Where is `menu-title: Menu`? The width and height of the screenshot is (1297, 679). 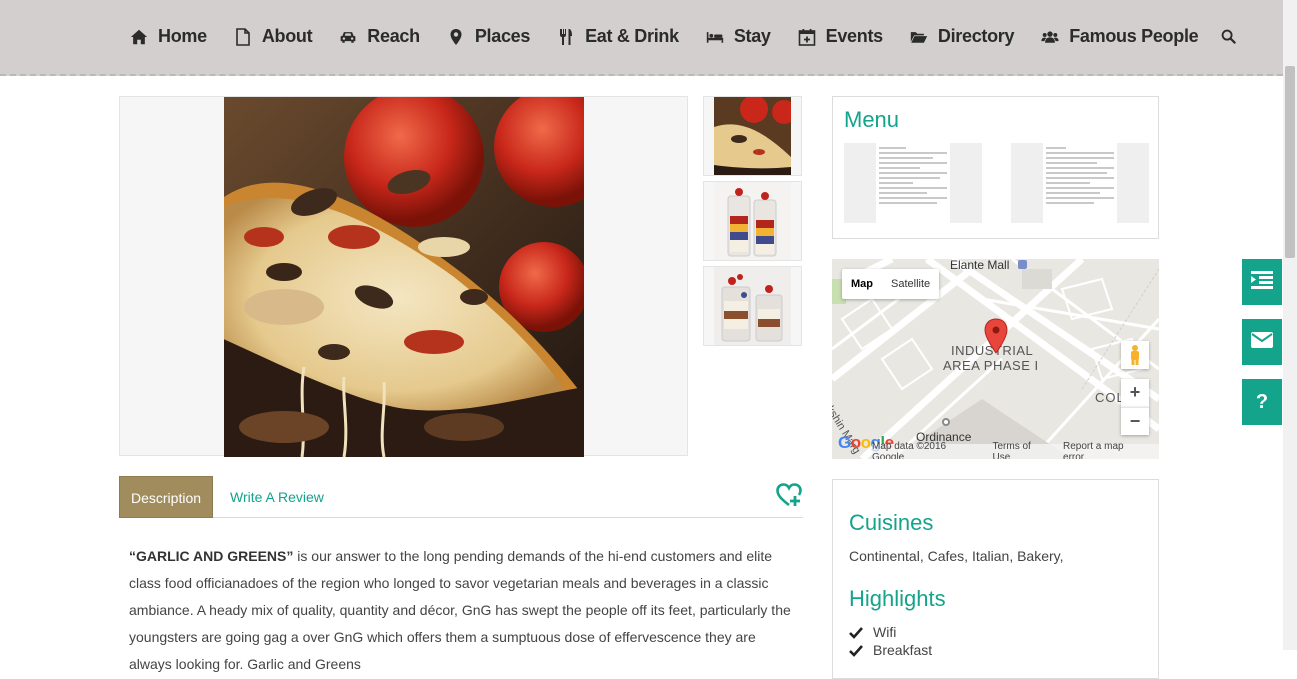
menu-title: Menu is located at coordinates (872, 119).